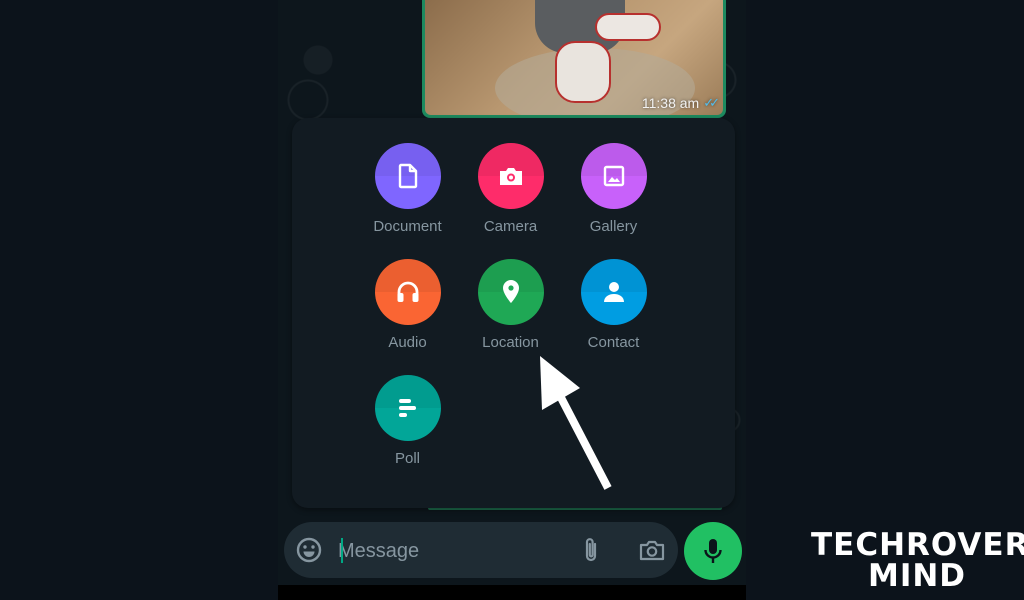 This screenshot has width=1024, height=600. I want to click on double-check-read-icon: ✓✓, so click(711, 102).